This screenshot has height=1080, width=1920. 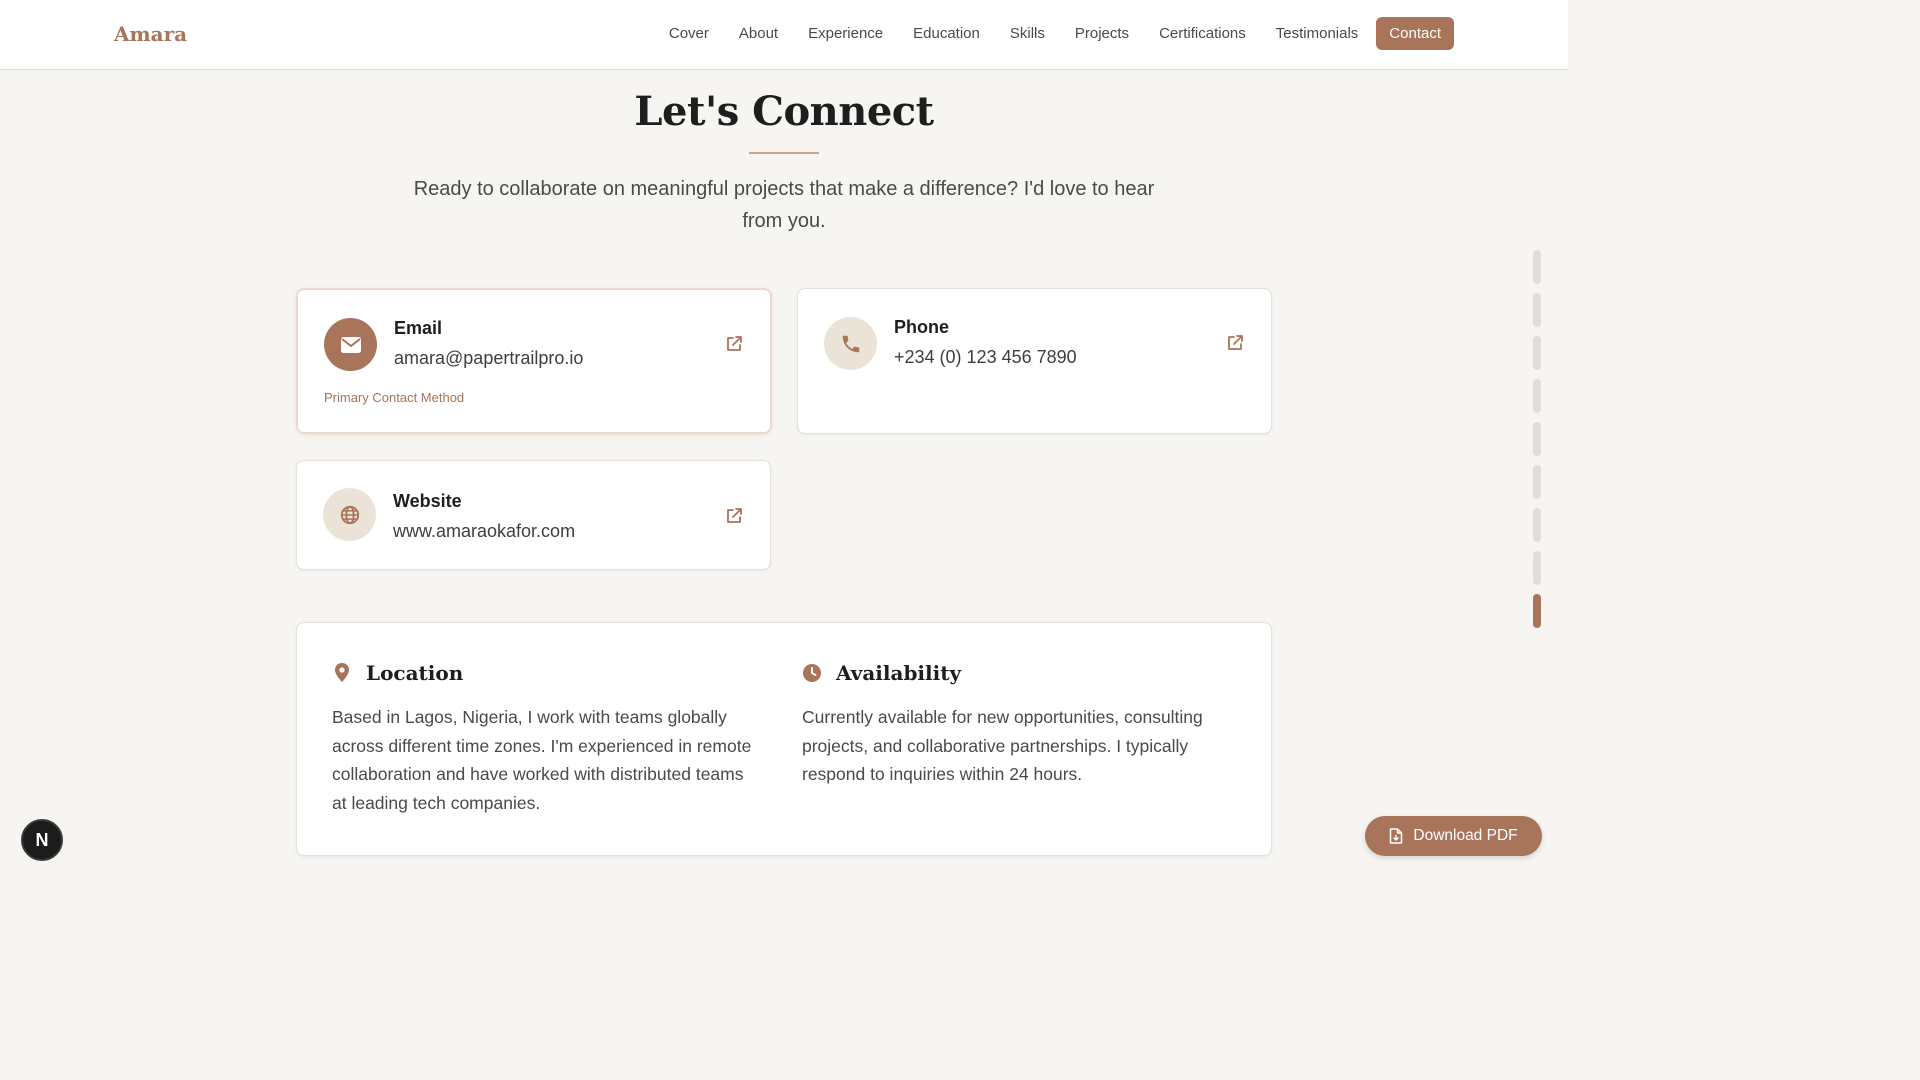 What do you see at coordinates (533, 515) in the screenshot?
I see `website-card: Website www.amaraokafor.com` at bounding box center [533, 515].